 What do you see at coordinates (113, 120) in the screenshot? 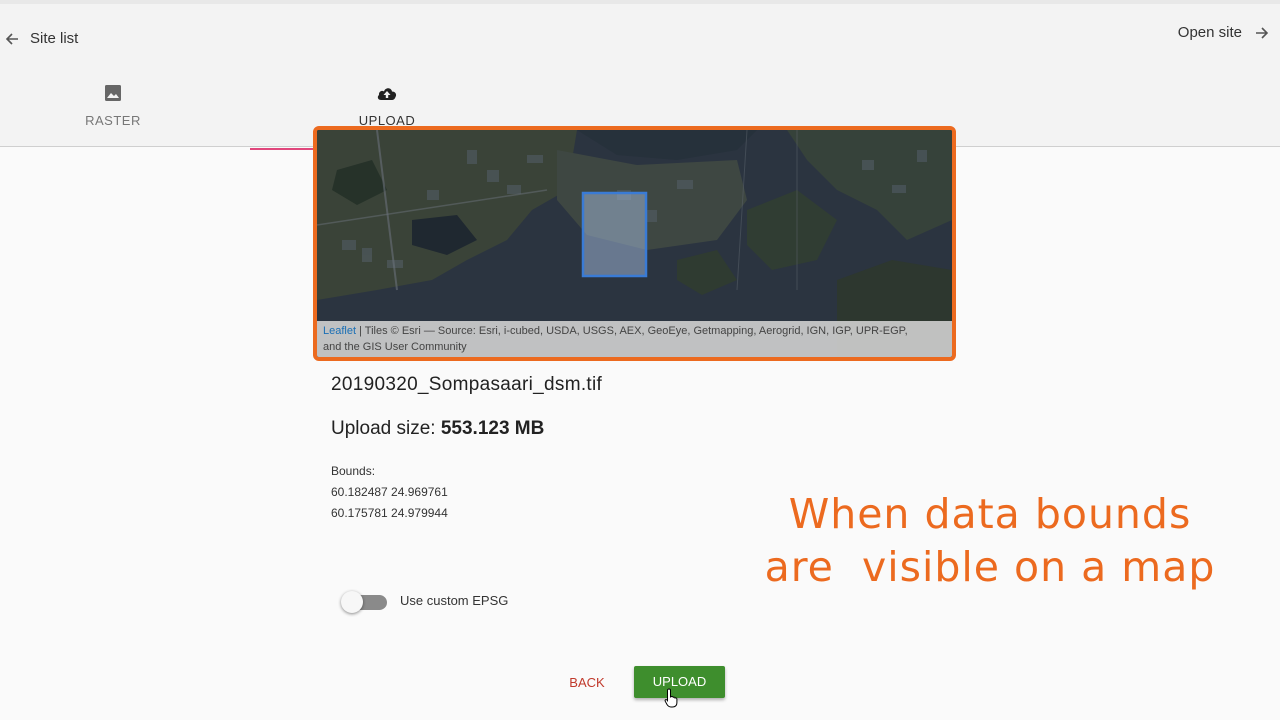
I see `tab-raster-label: RASTER` at bounding box center [113, 120].